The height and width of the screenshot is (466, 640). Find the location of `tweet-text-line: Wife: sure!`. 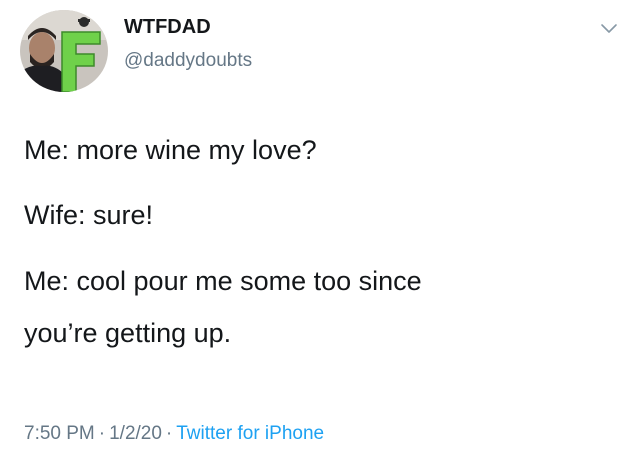

tweet-text-line: Wife: sure! is located at coordinates (89, 215).